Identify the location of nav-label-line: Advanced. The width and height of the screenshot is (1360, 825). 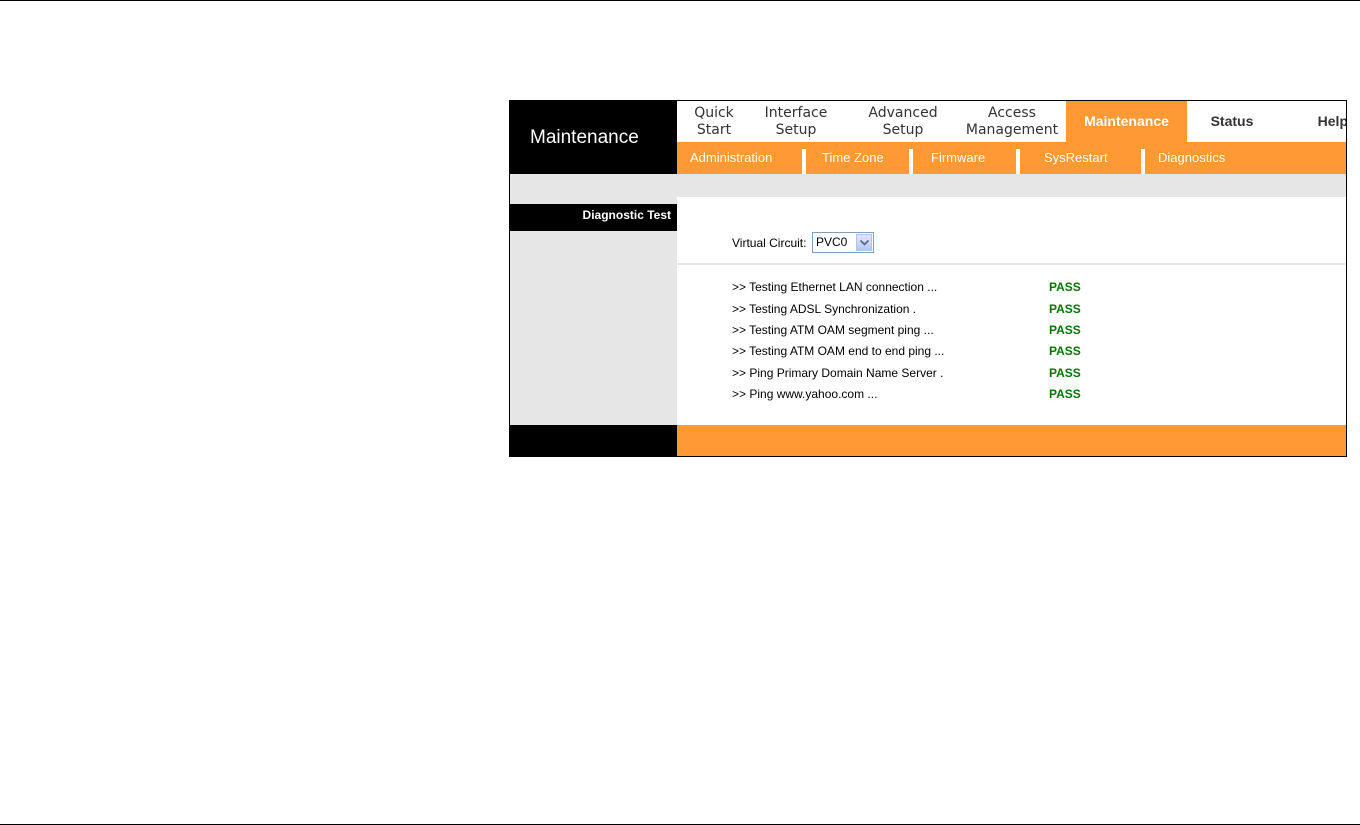
(903, 112).